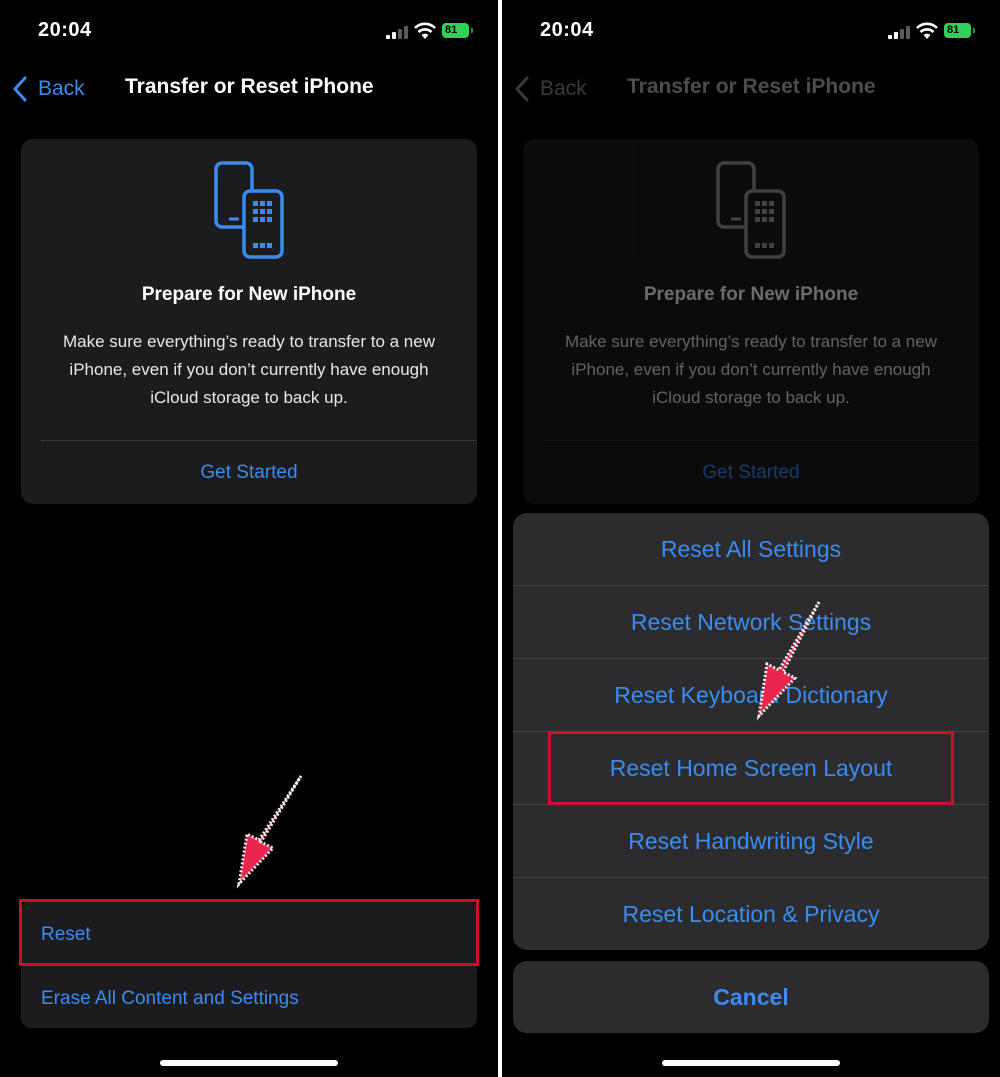  What do you see at coordinates (170, 999) in the screenshot?
I see `erase-all-content-row: Erase All Content and Settings` at bounding box center [170, 999].